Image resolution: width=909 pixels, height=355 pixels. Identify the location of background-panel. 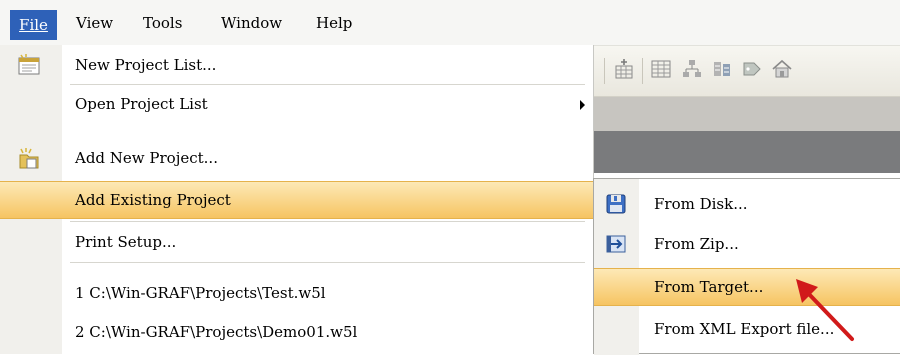
(742, 114).